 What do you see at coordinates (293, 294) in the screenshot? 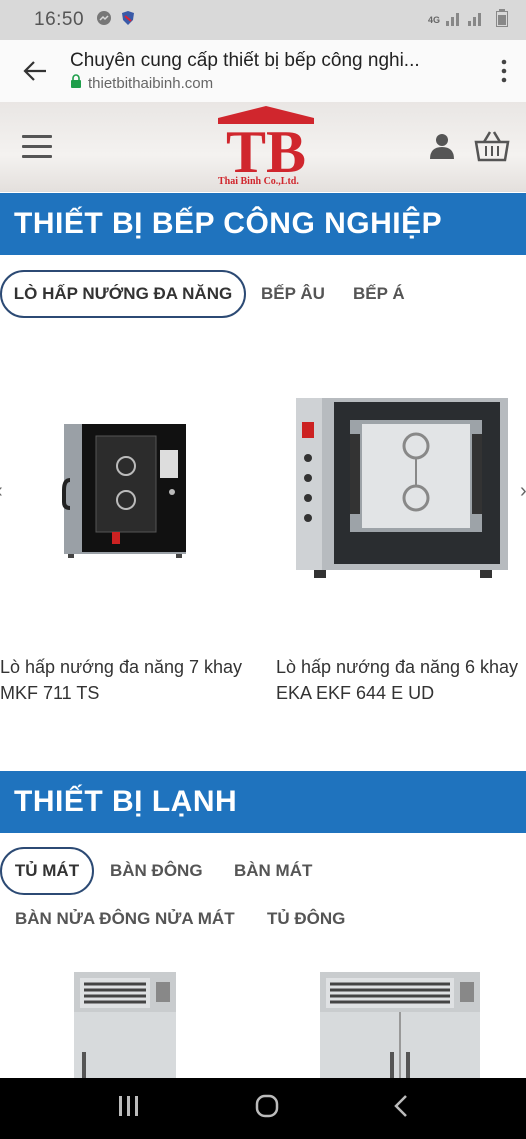
I see `tab-european-stove: BẾP ÂU` at bounding box center [293, 294].